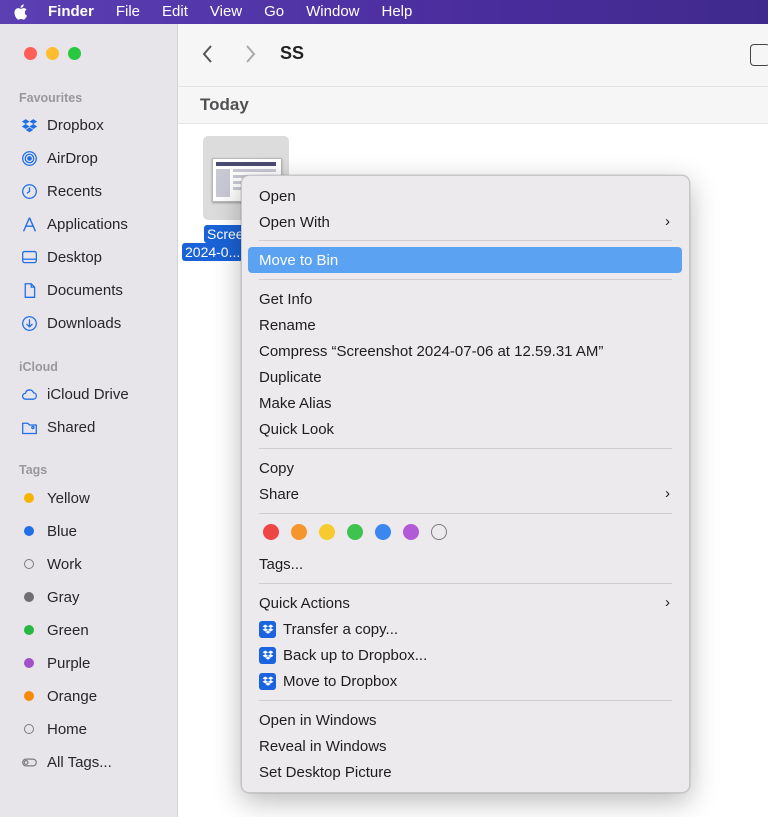 The width and height of the screenshot is (768, 817). Describe the element at coordinates (274, 12) in the screenshot. I see `menu-go: Go` at that location.